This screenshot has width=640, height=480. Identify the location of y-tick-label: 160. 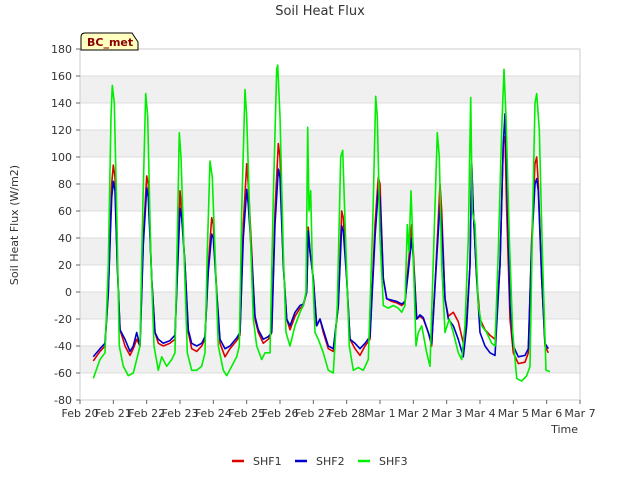
(61, 76).